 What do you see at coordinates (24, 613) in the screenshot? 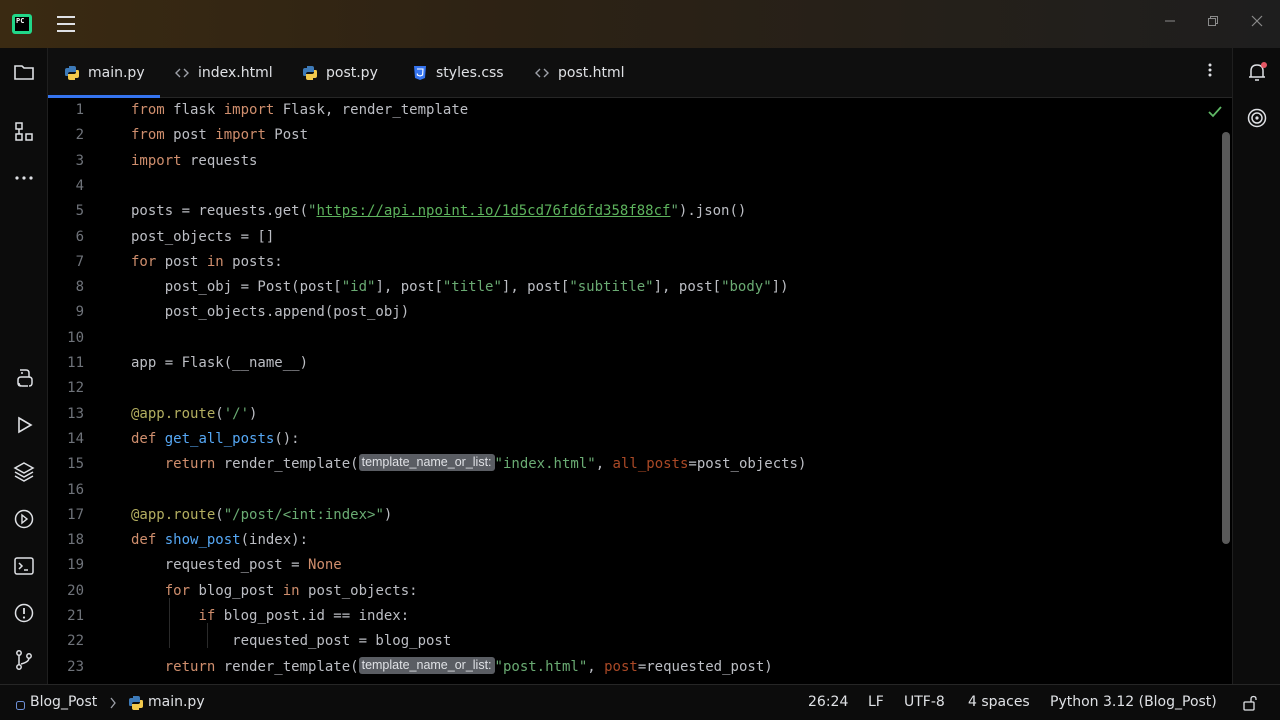
I see `problems-icon` at bounding box center [24, 613].